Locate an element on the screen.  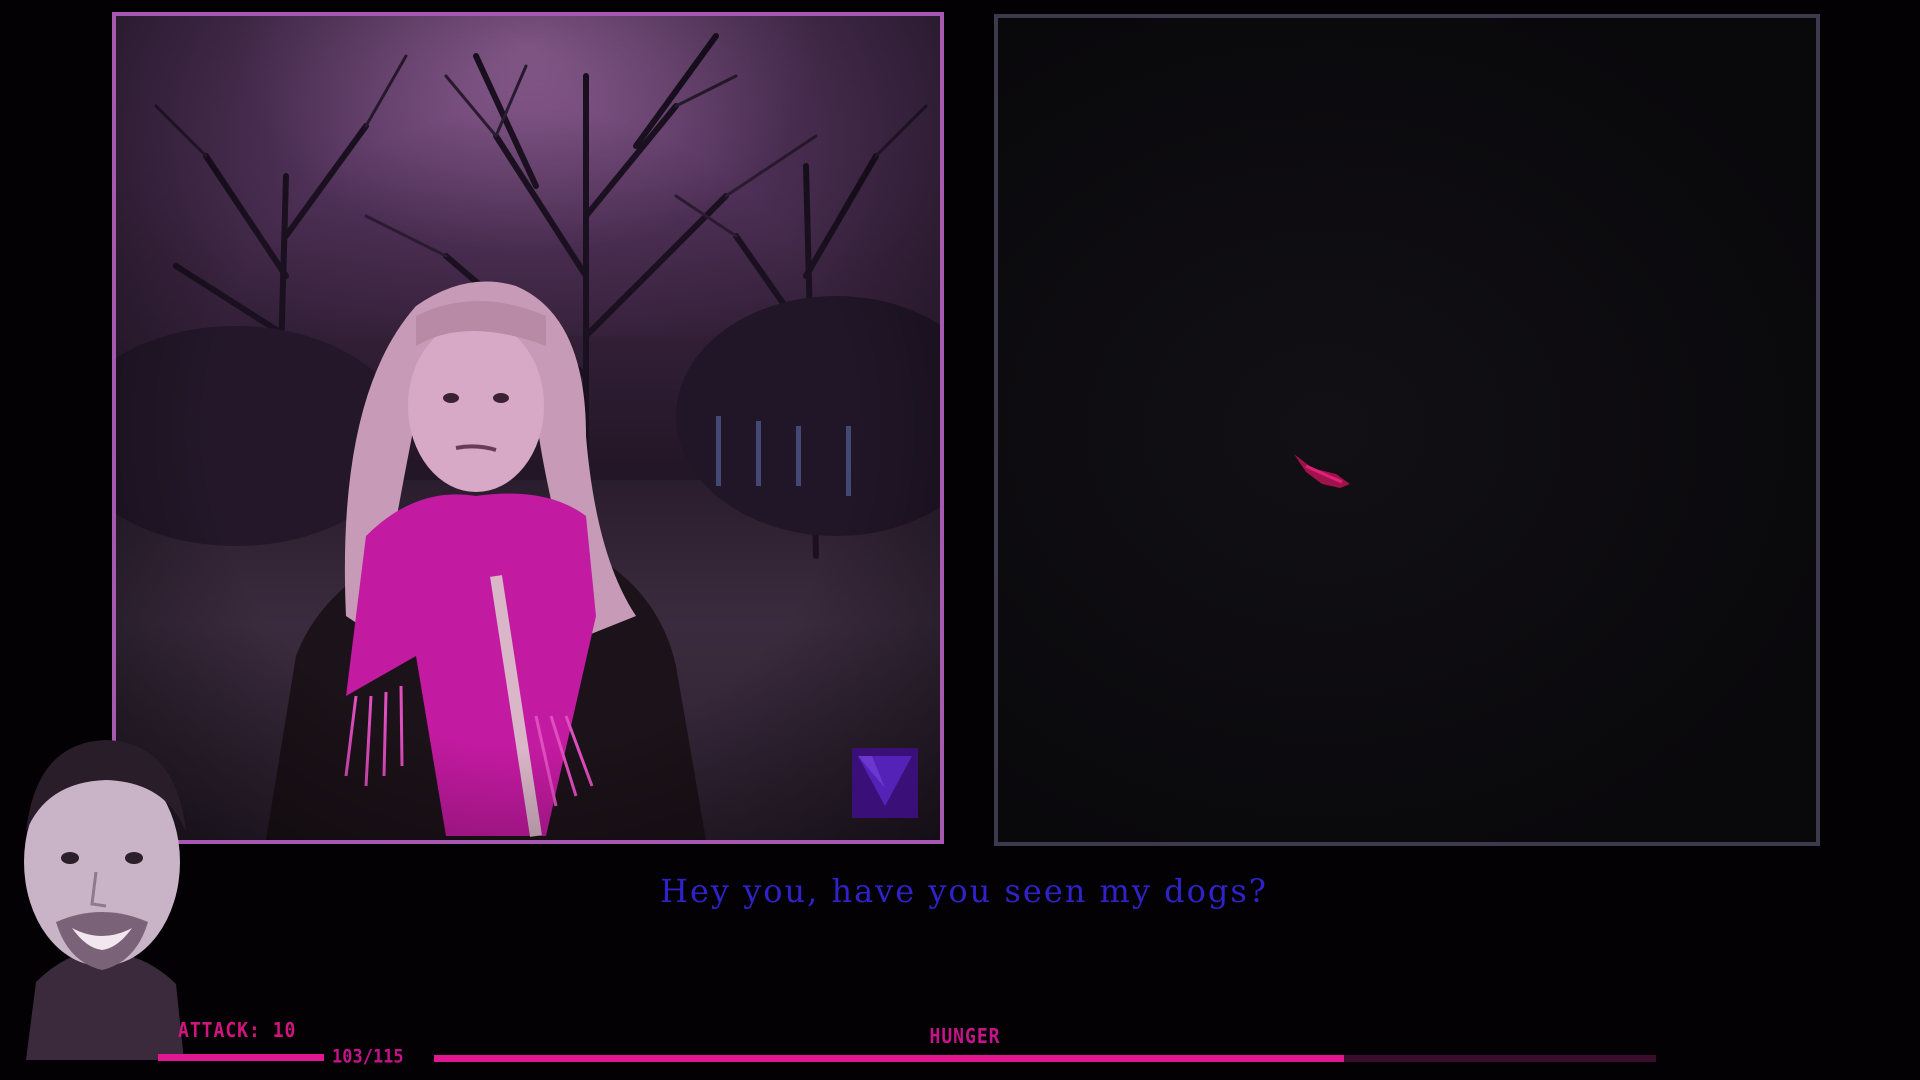
health-bar is located at coordinates (241, 1057).